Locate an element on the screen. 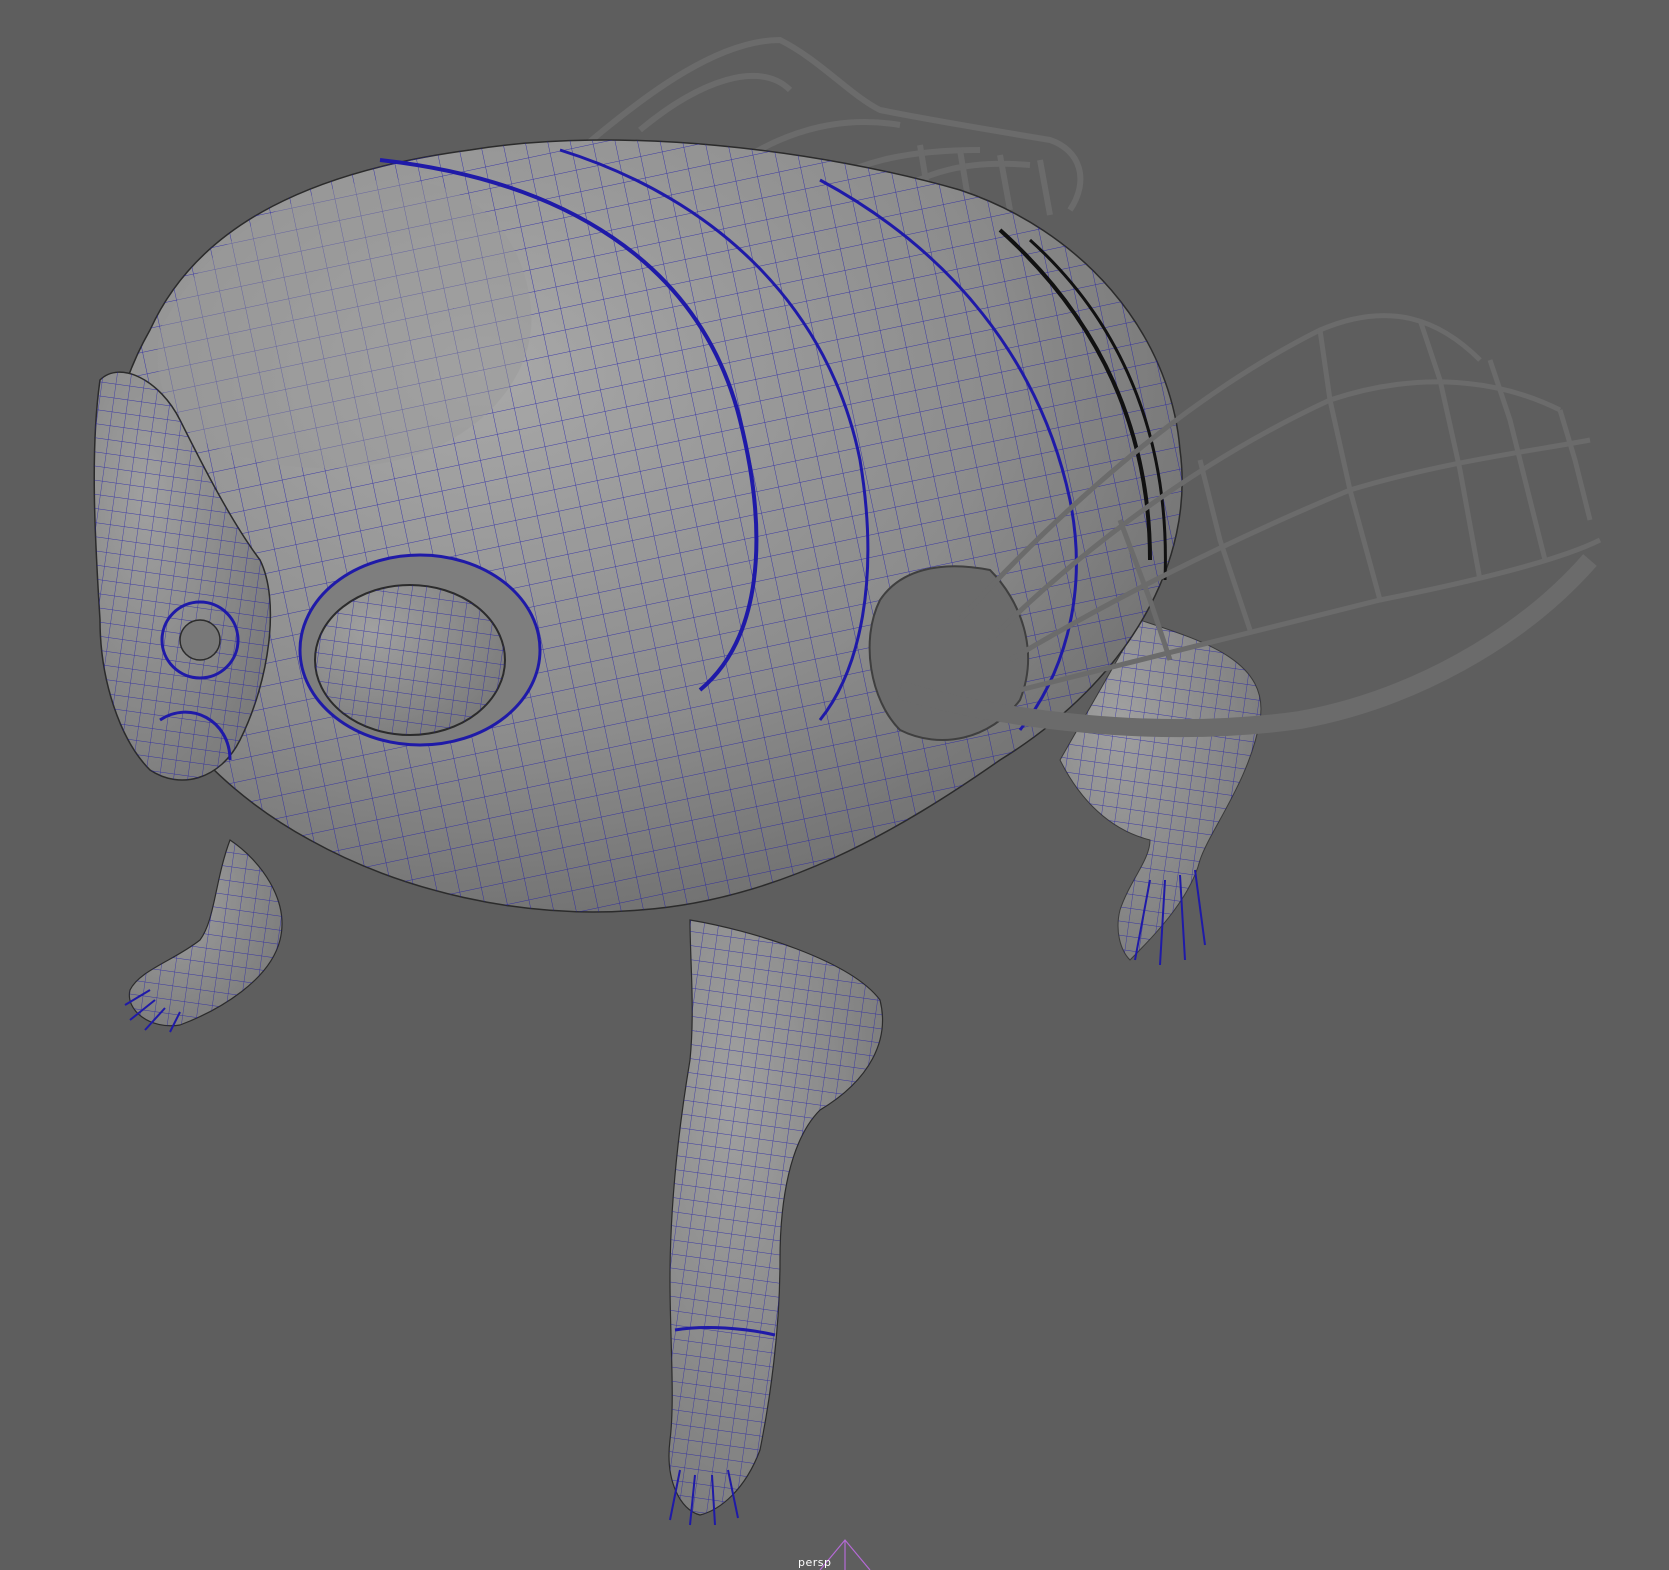  eye-socket is located at coordinates (420, 650).